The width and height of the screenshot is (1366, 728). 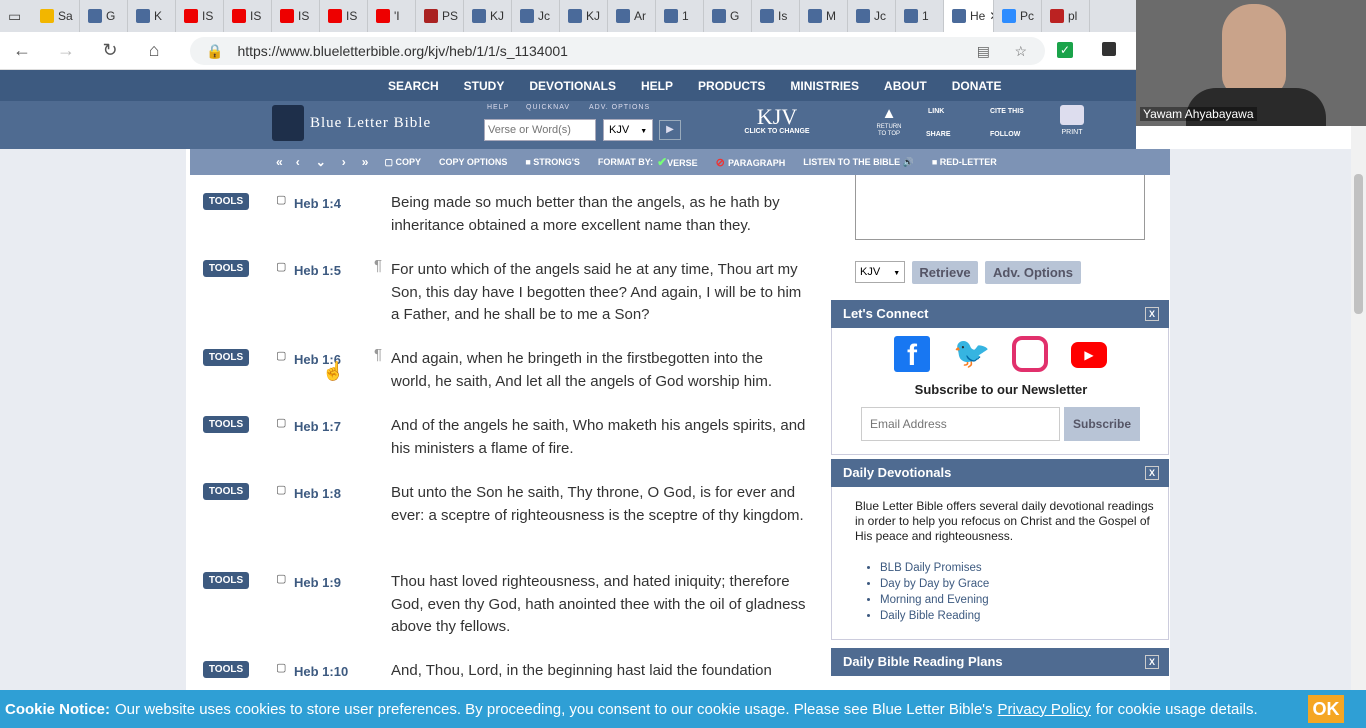 I want to click on follow-button: FOLLOW, so click(x=1005, y=134).